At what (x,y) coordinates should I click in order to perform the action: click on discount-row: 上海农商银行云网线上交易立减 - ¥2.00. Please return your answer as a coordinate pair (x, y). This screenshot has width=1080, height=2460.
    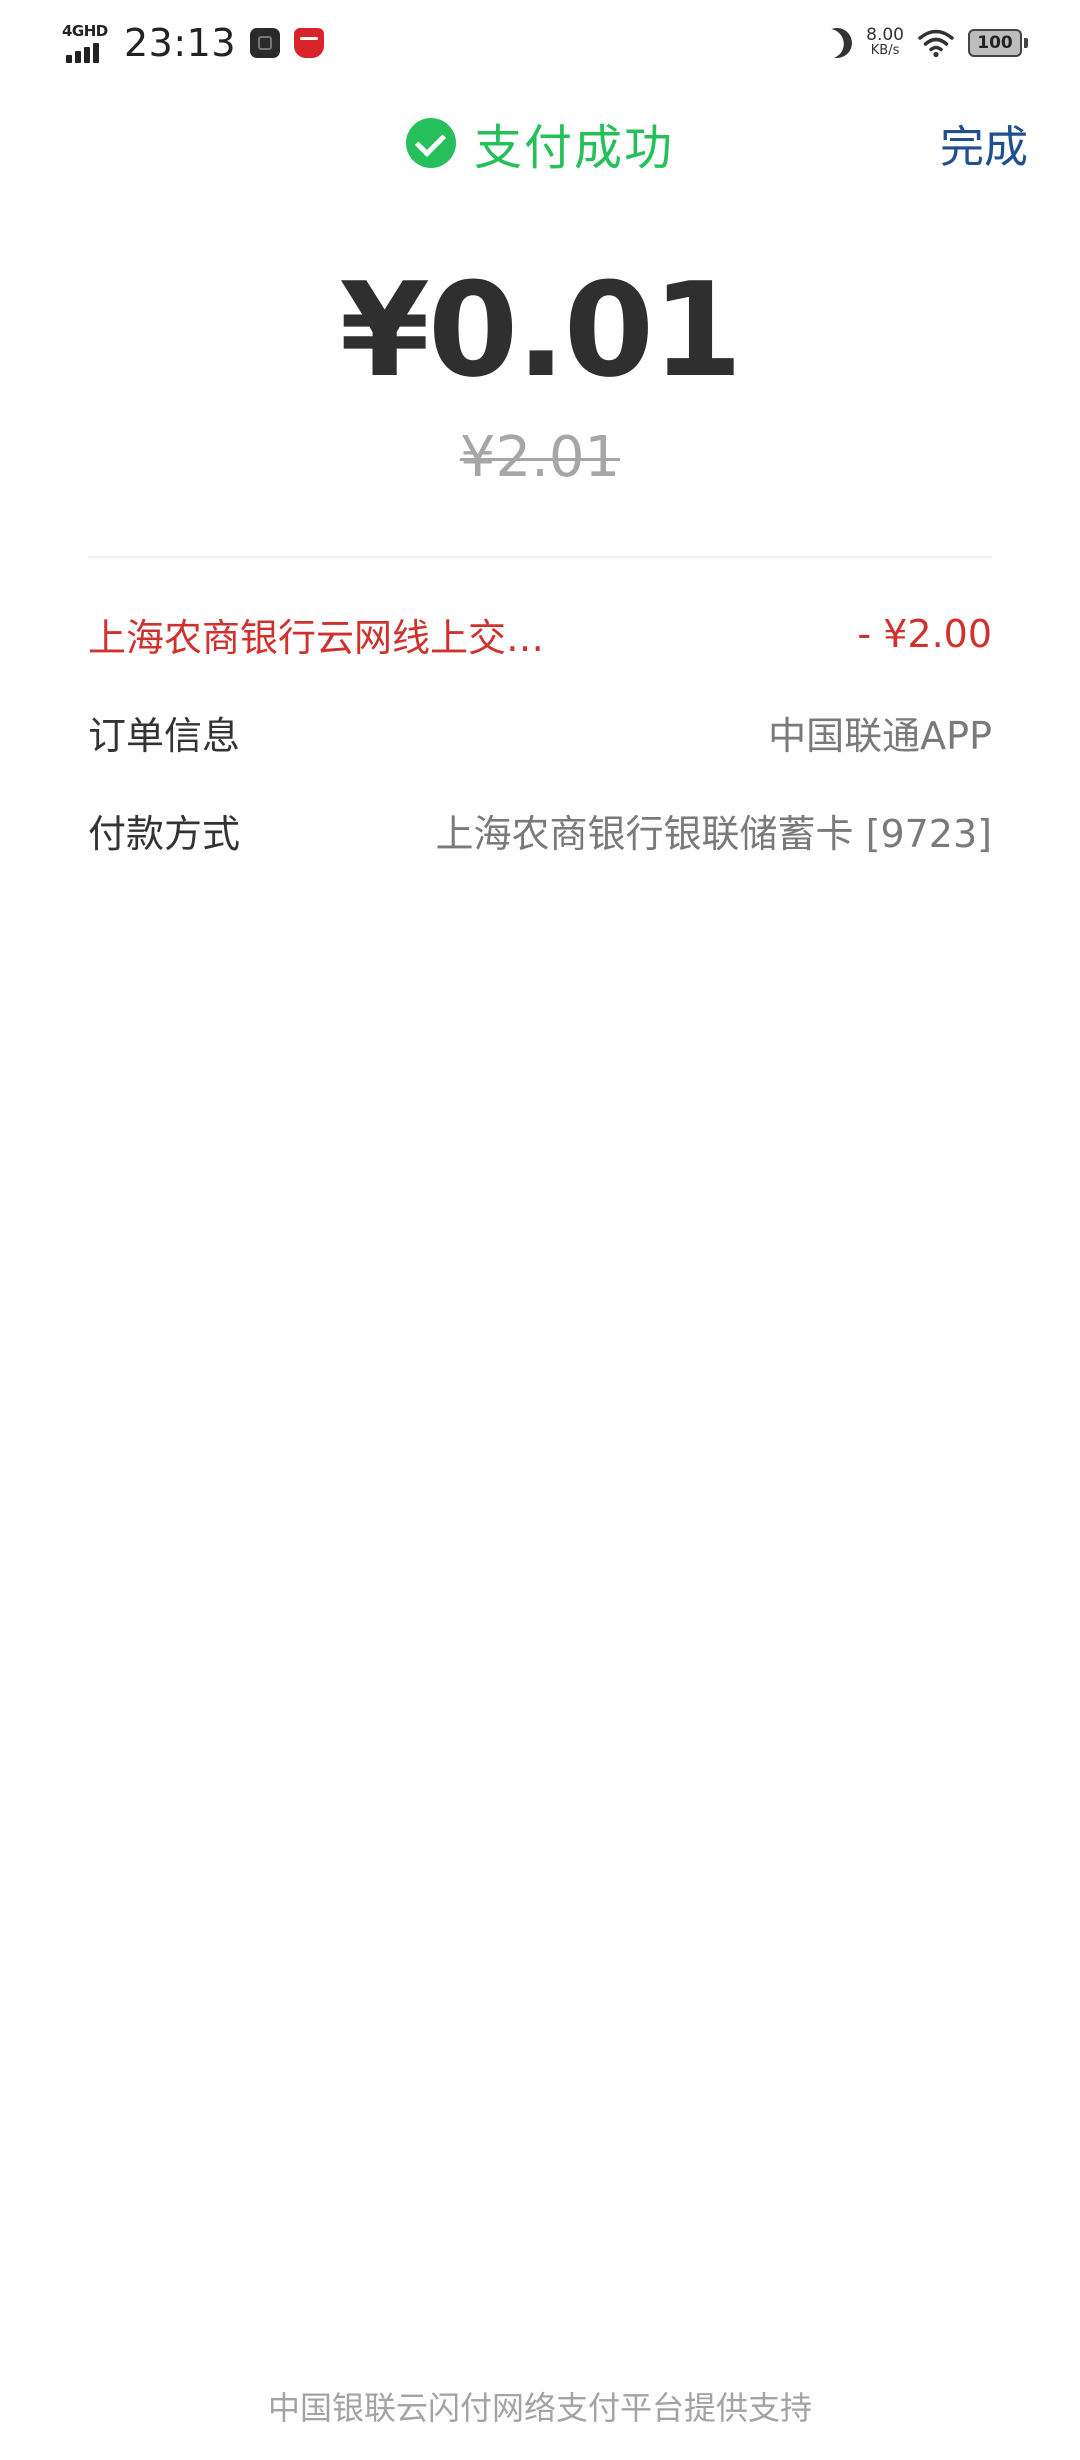
    Looking at the image, I should click on (540, 634).